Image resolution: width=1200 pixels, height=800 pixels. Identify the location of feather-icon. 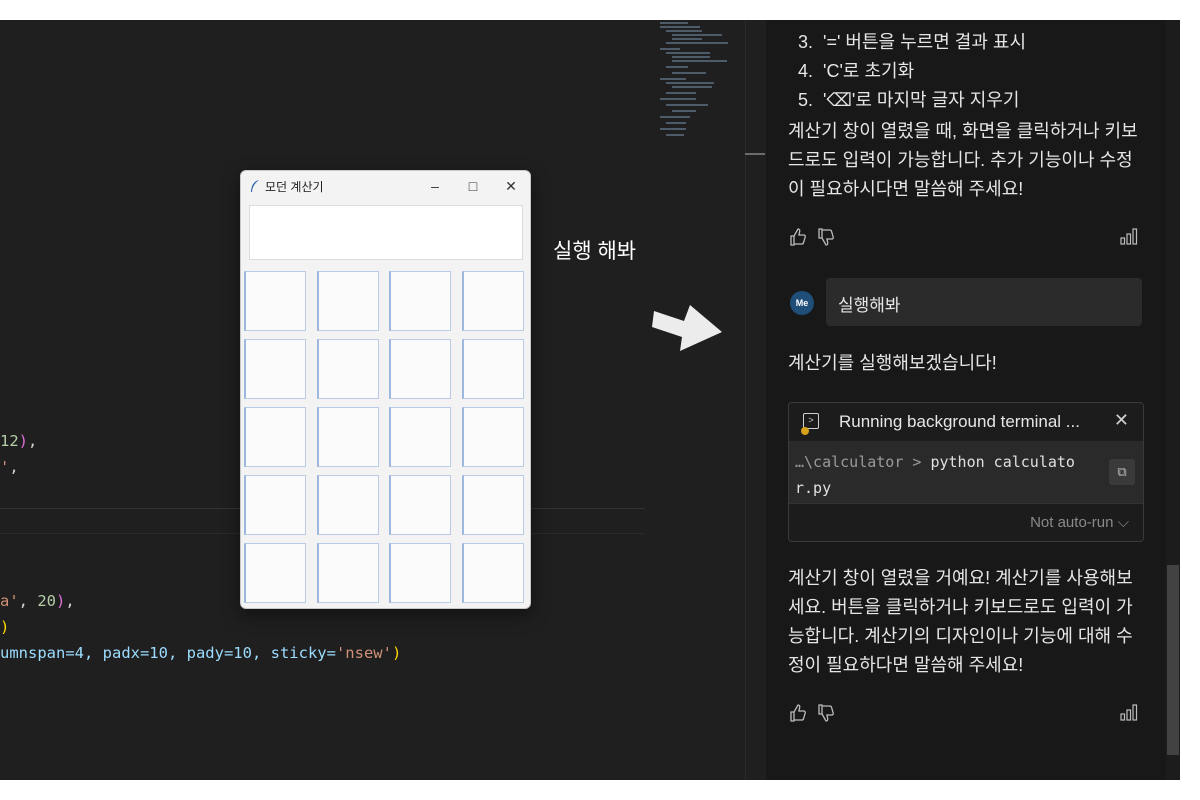
(255, 186).